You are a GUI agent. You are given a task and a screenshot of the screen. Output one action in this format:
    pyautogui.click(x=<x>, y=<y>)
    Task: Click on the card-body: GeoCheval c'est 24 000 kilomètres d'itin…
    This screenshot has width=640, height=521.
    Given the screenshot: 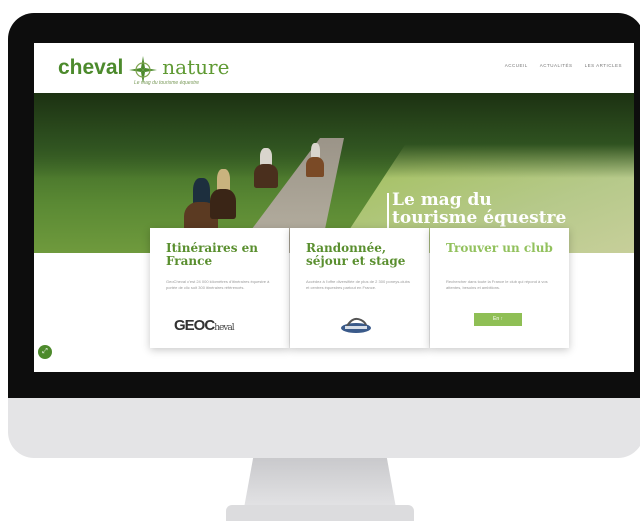 What is the action you would take?
    pyautogui.click(x=218, y=284)
    